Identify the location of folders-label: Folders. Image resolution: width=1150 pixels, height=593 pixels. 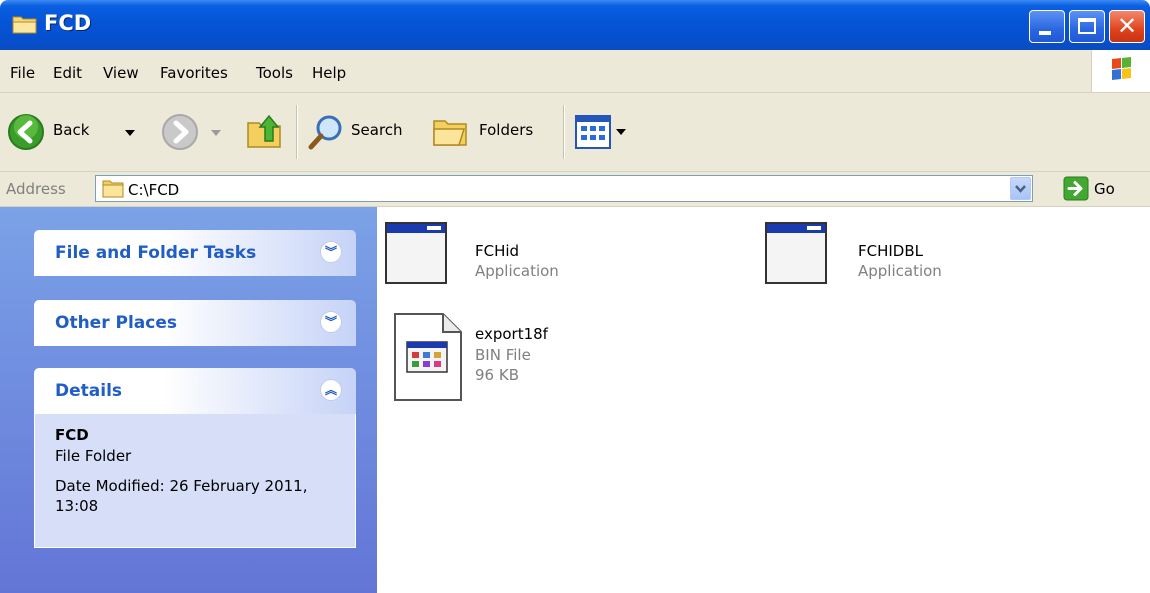
(506, 130).